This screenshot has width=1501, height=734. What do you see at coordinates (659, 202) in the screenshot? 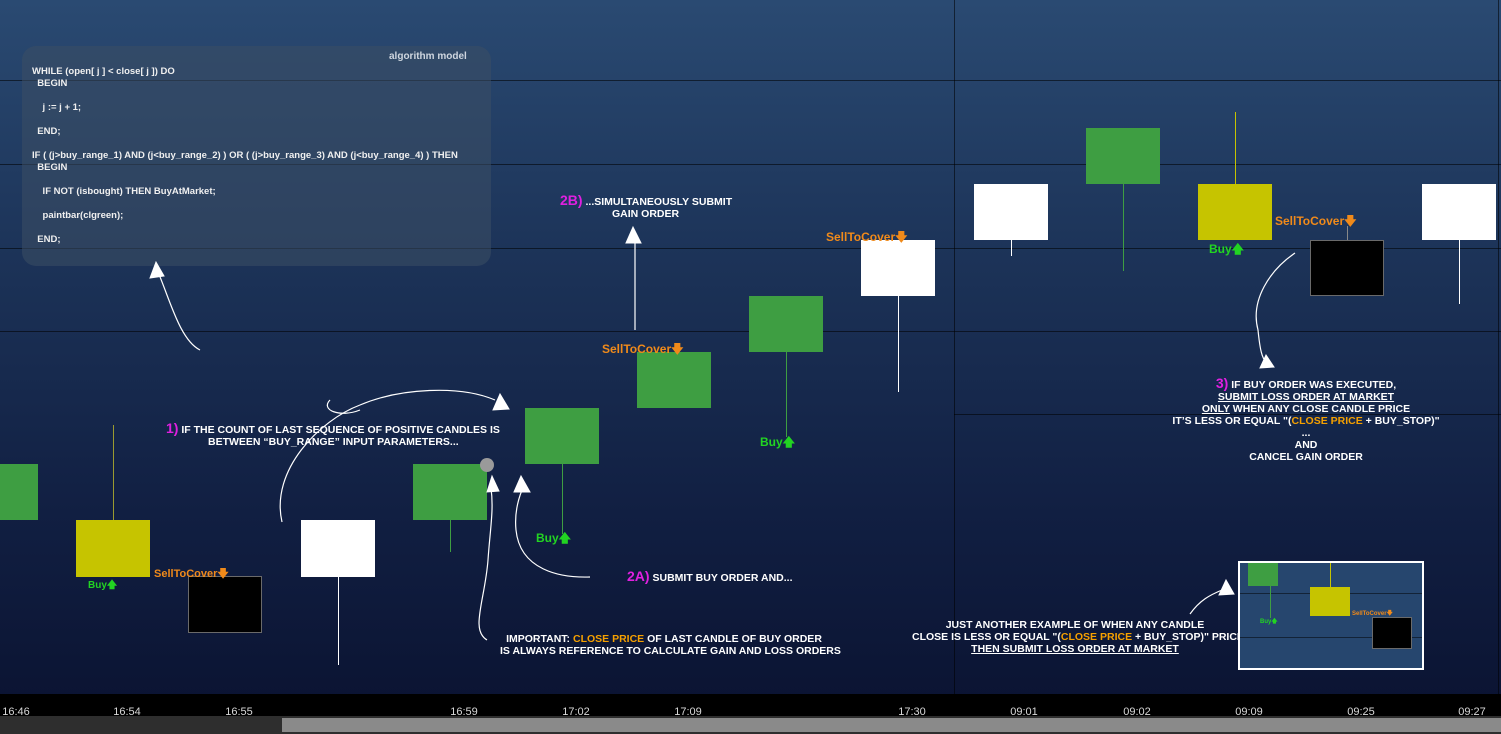
I see `annotation-text: ...SIMULTANEOUSLY SUBMIT` at bounding box center [659, 202].